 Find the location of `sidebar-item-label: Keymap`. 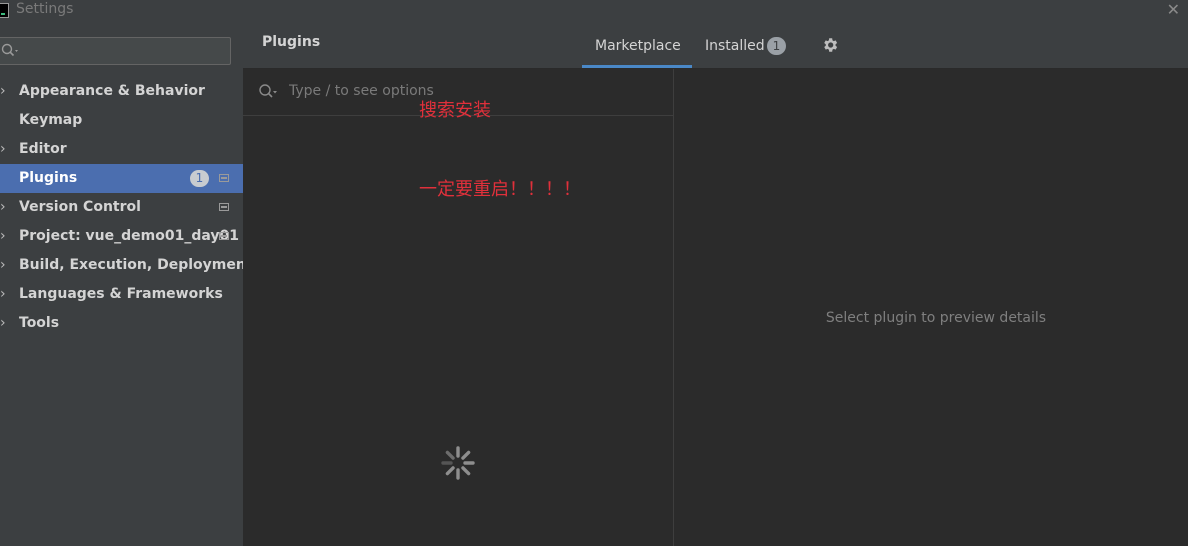

sidebar-item-label: Keymap is located at coordinates (51, 120).